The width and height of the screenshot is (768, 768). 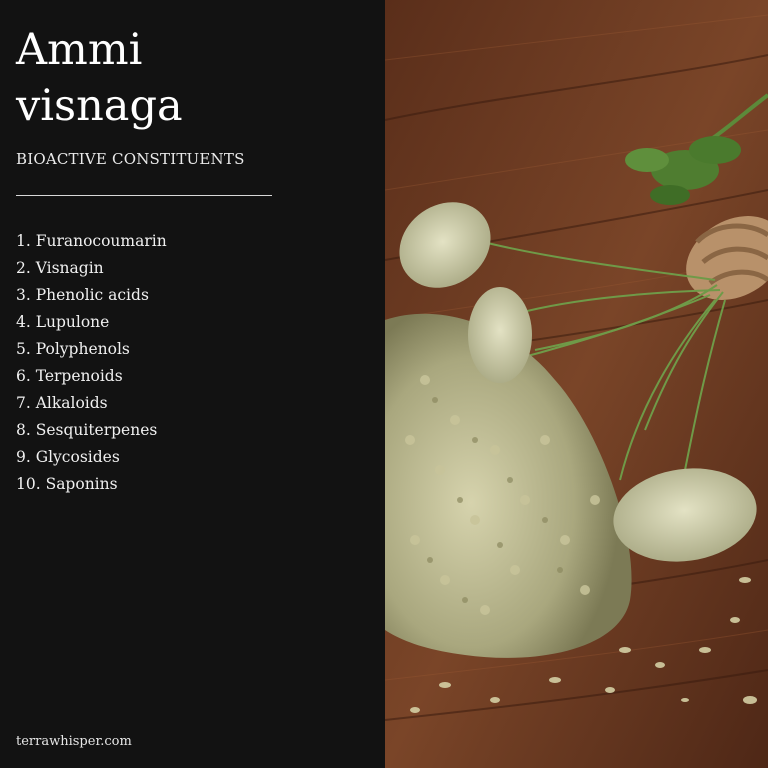 What do you see at coordinates (73, 349) in the screenshot?
I see `list-item: 5. Polyphenols` at bounding box center [73, 349].